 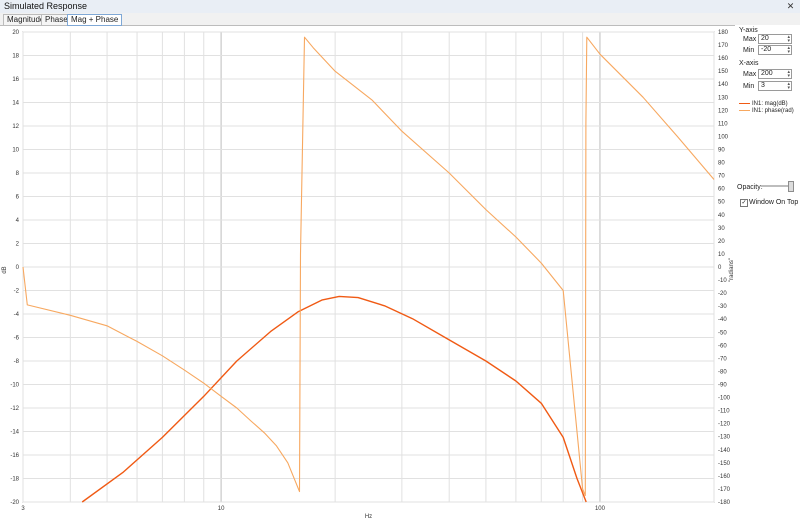 I want to click on xaxis-max-input: 200 ▴ ▾, so click(x=775, y=74).